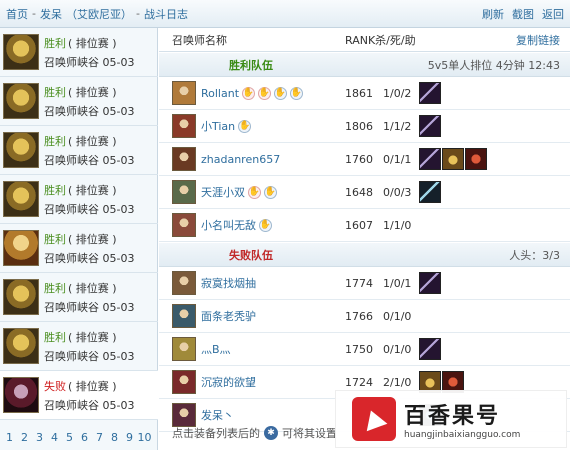 The width and height of the screenshot is (570, 450). I want to click on footer-hint-text-2: 可将其设置, so click(309, 433).